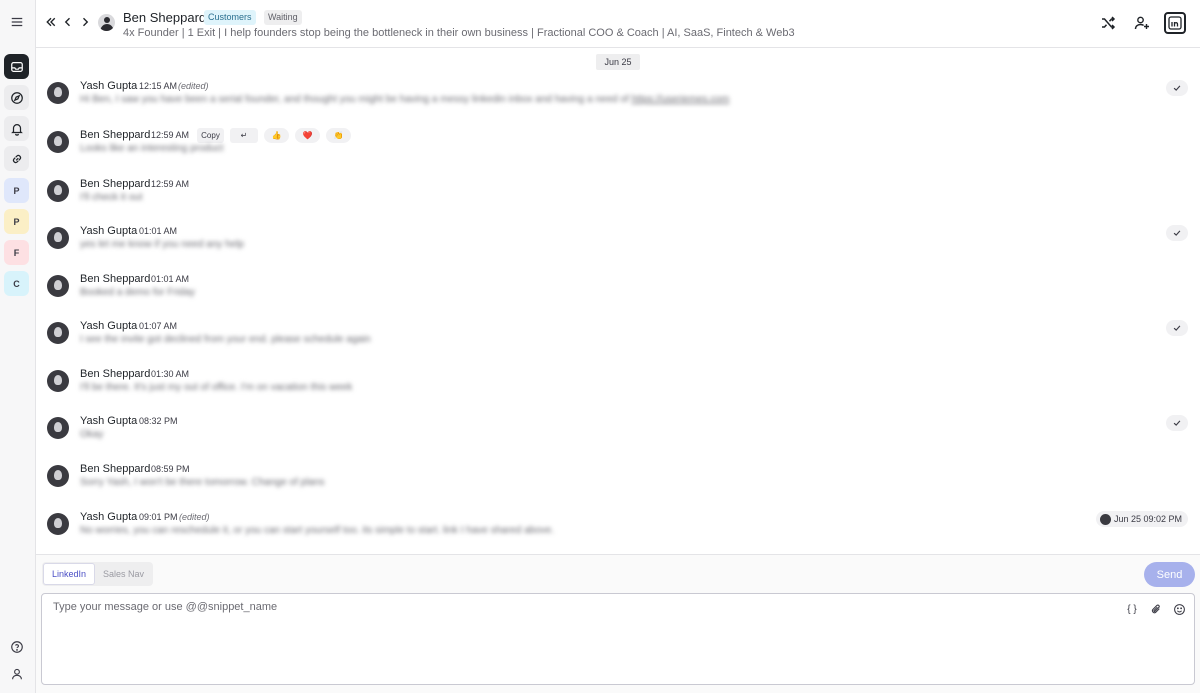 The height and width of the screenshot is (693, 1200). Describe the element at coordinates (1175, 23) in the screenshot. I see `linkedin-icon` at that location.